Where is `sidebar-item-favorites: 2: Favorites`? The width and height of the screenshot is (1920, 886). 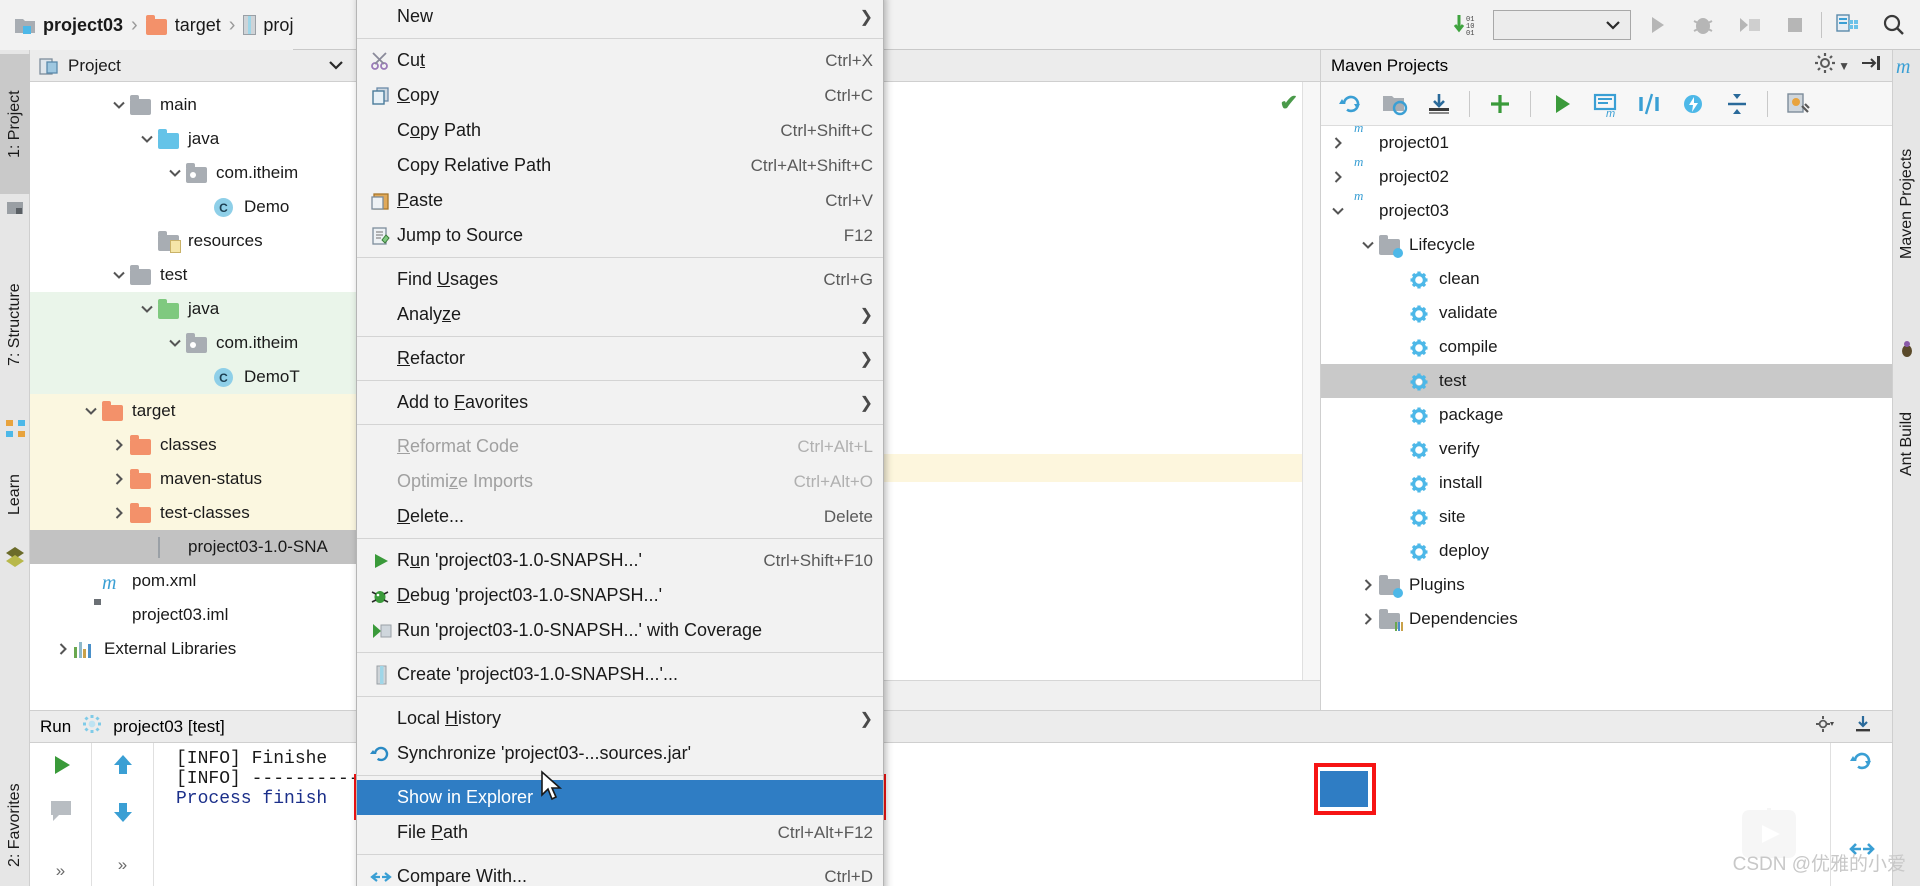
sidebar-item-favorites: 2: Favorites is located at coordinates (15, 818).